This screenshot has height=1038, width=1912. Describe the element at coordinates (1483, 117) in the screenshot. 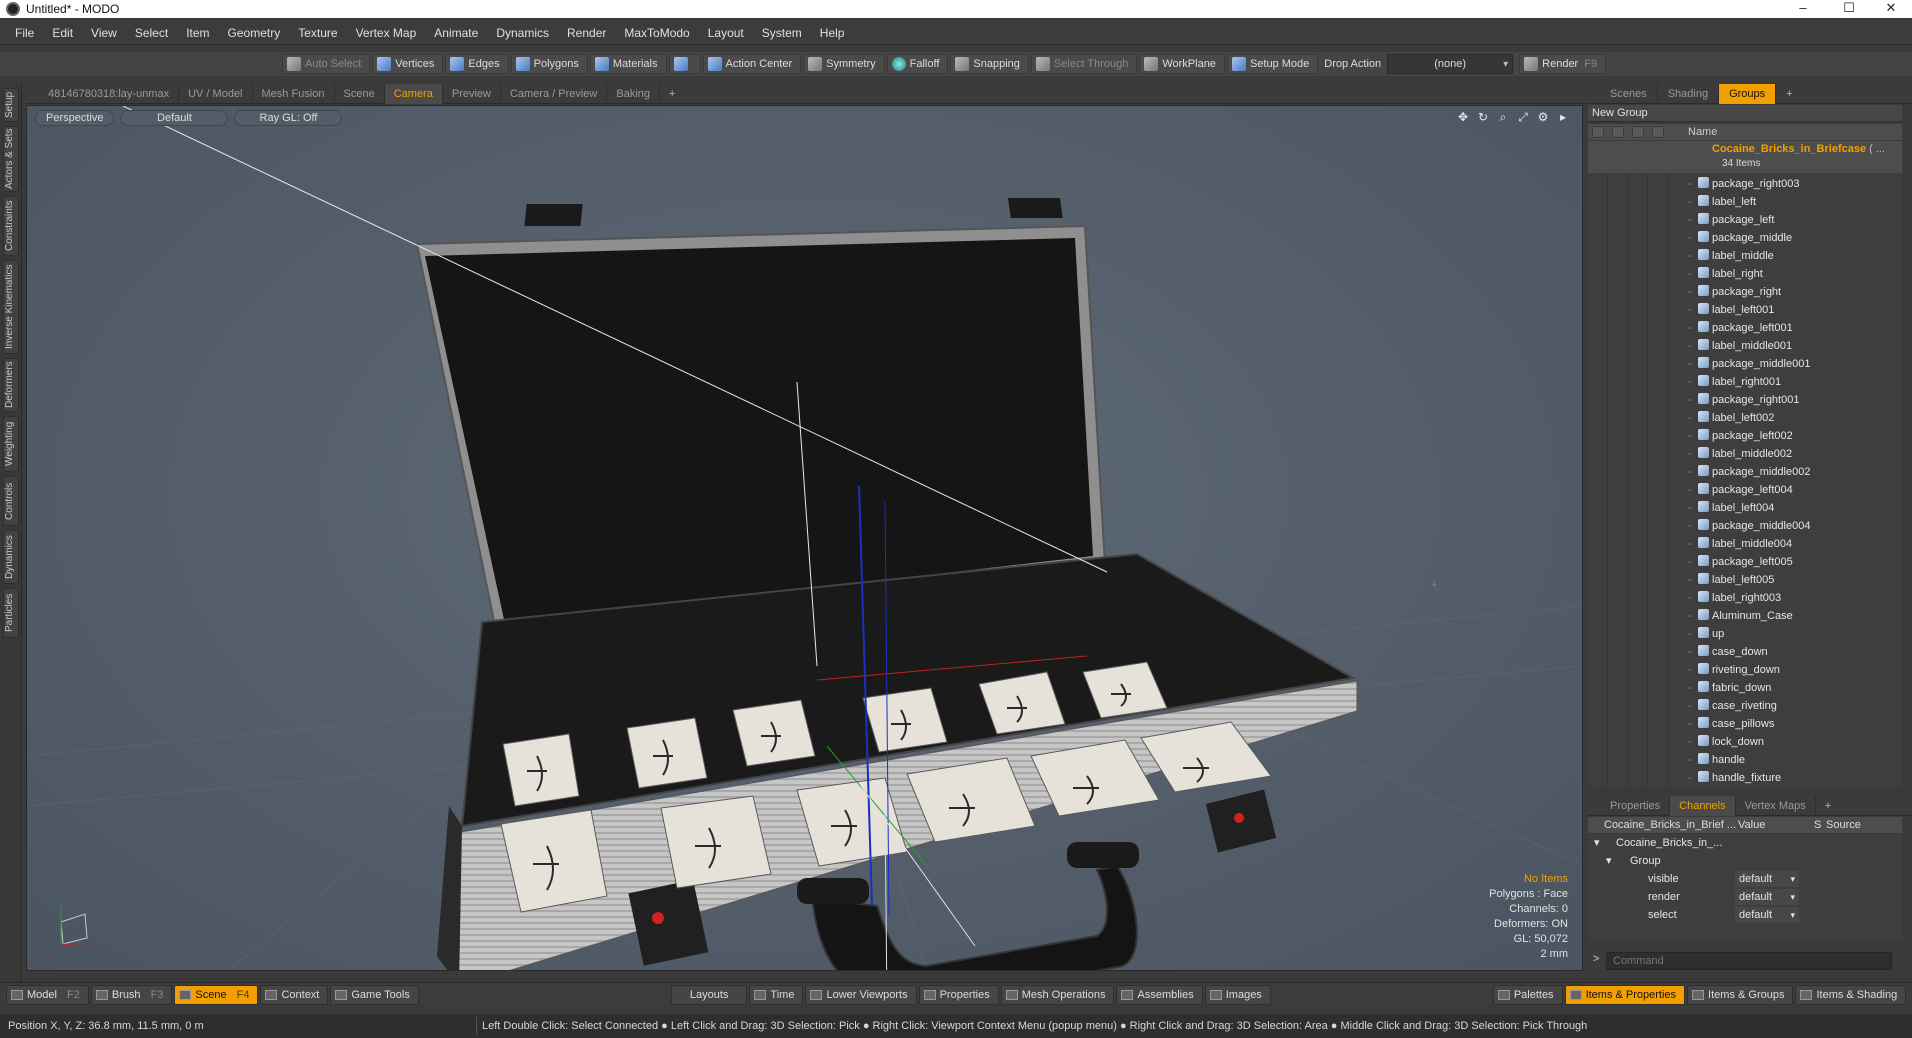

I see `rotate-icon: ↻` at that location.